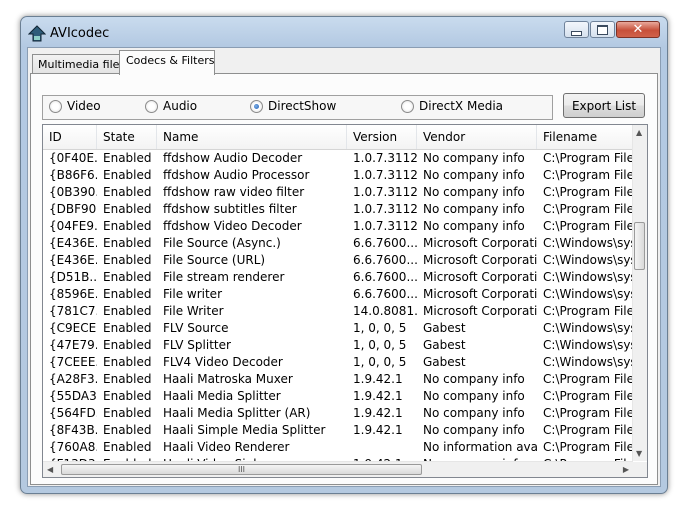 This screenshot has width=691, height=517. What do you see at coordinates (588, 447) in the screenshot?
I see `cell-filename: C:\Program Files\H` at bounding box center [588, 447].